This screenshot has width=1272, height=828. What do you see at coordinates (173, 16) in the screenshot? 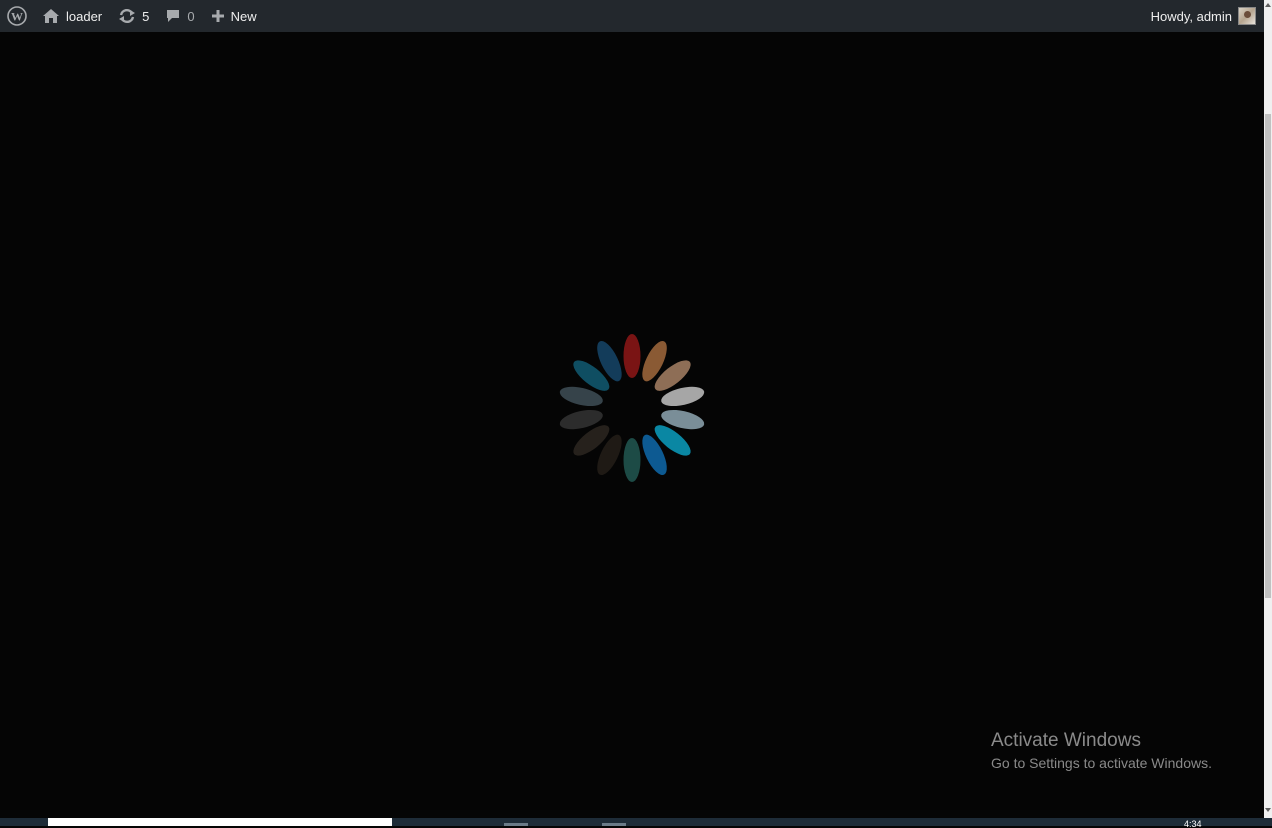
I see `comment-icon` at bounding box center [173, 16].